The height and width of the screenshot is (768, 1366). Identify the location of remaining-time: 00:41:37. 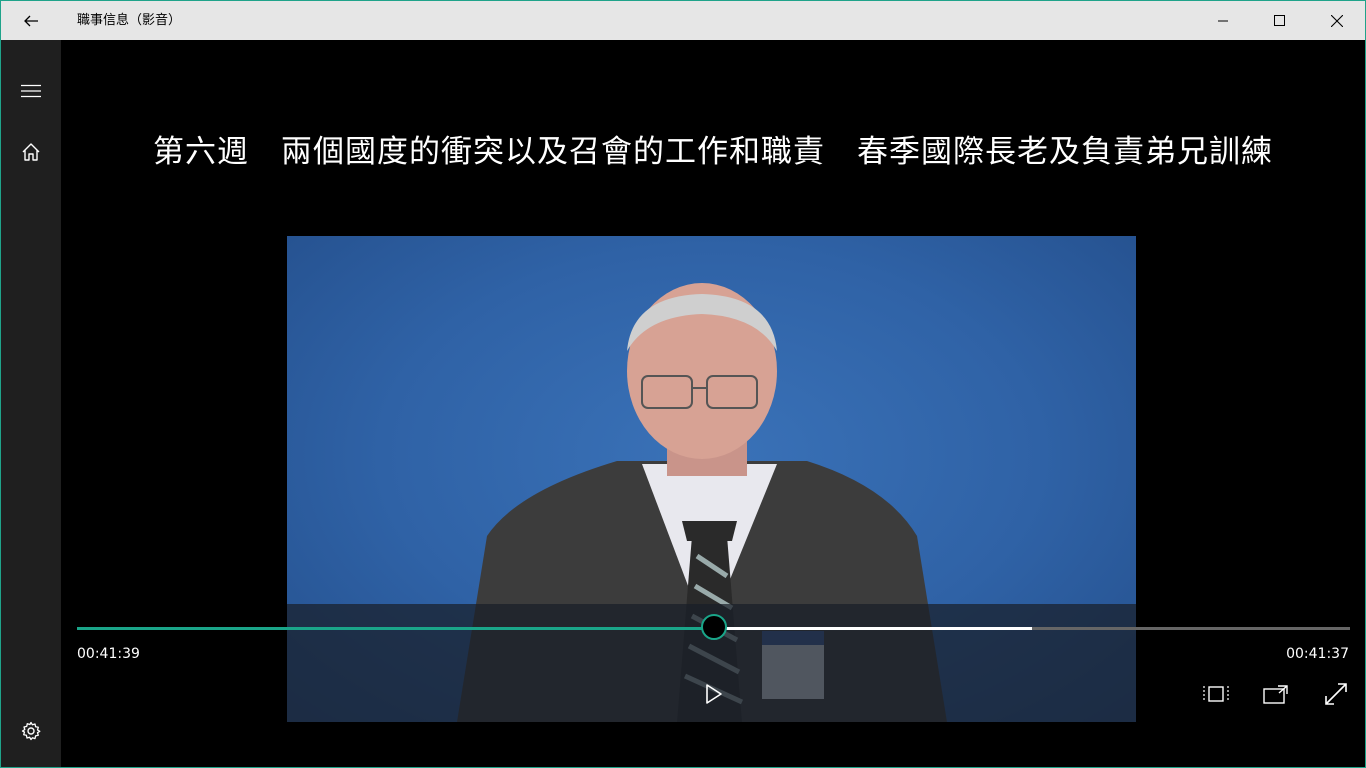
(1317, 654).